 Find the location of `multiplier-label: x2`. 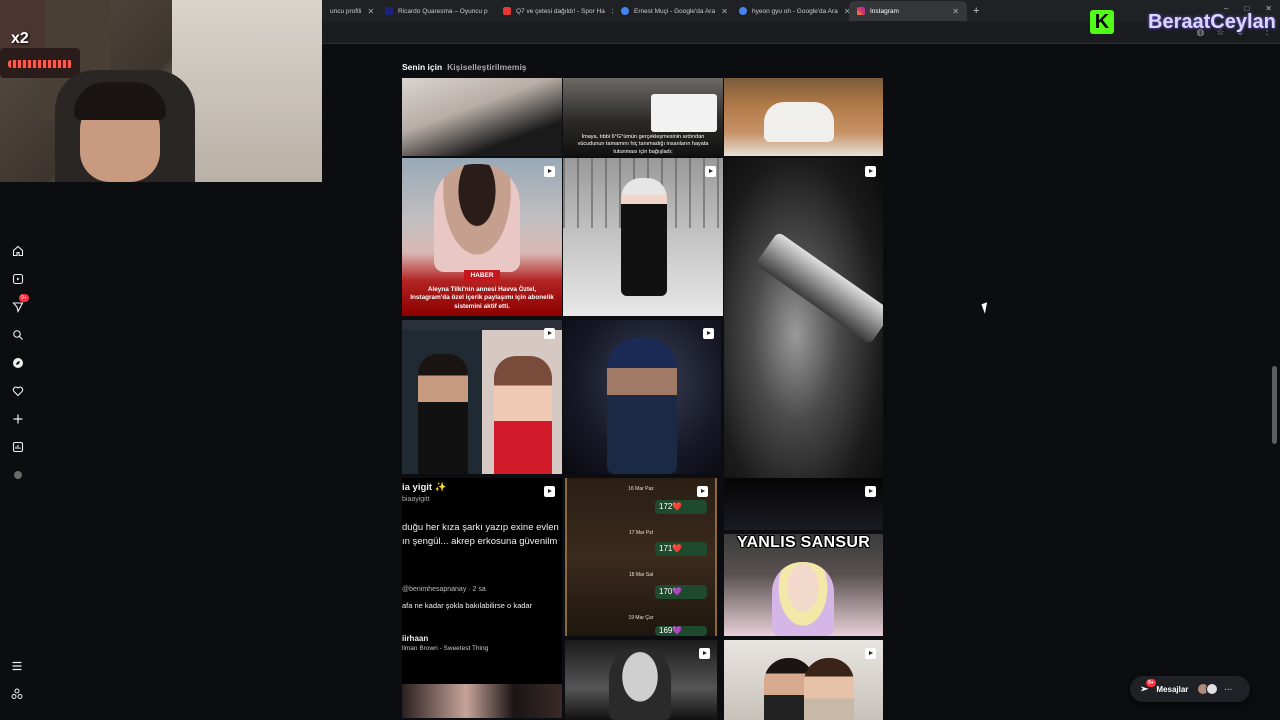

multiplier-label: x2 is located at coordinates (20, 38).